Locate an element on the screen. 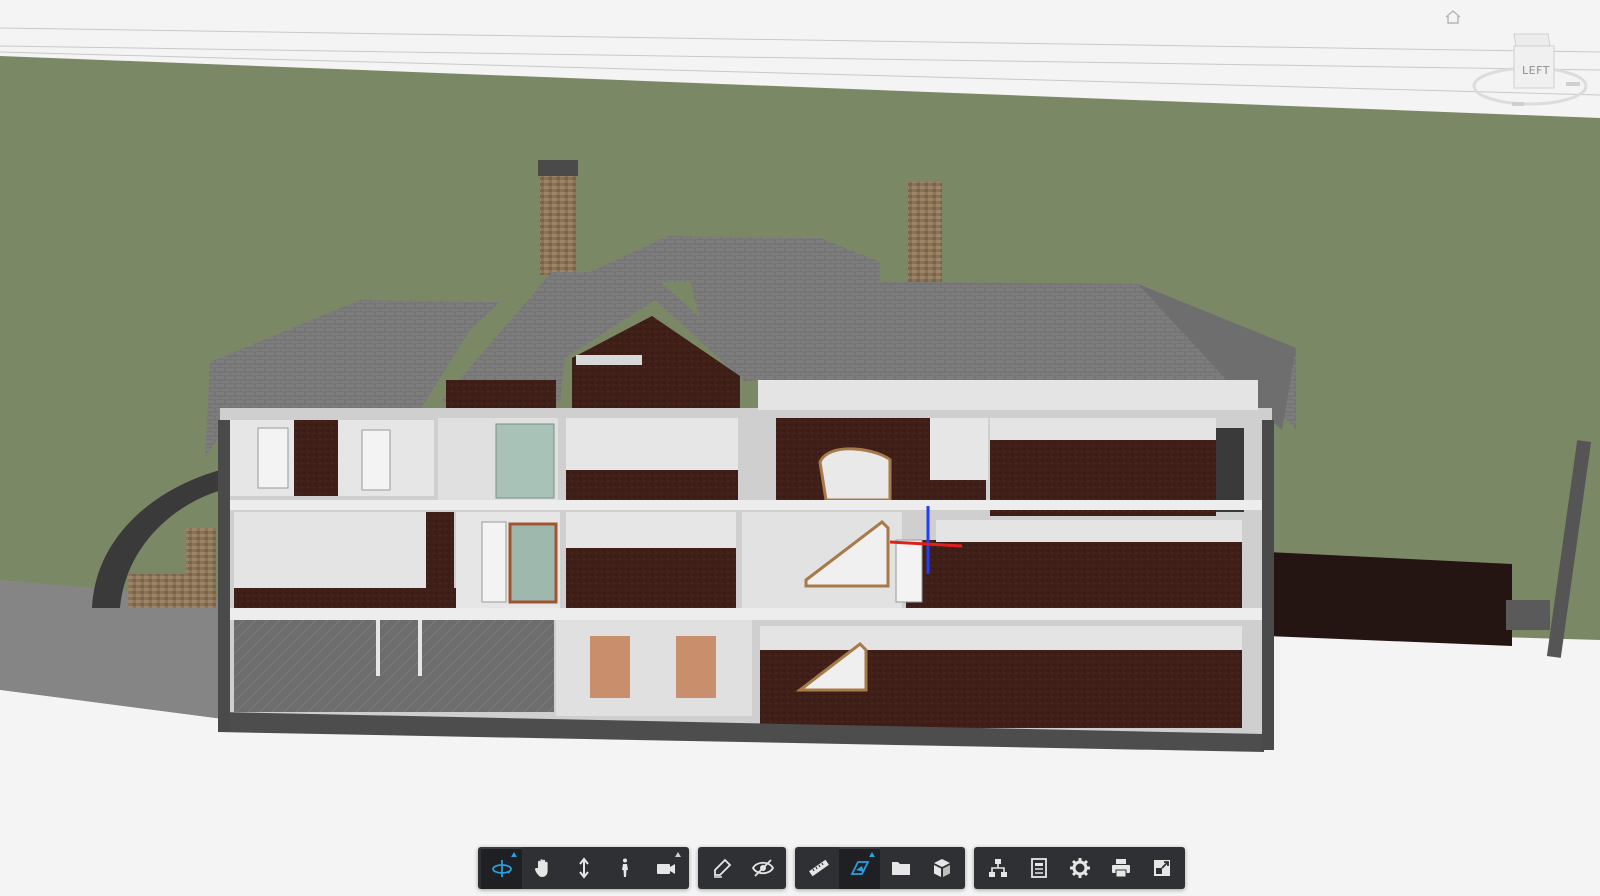 The image size is (1600, 896). exterior-wall-left is located at coordinates (224, 576).